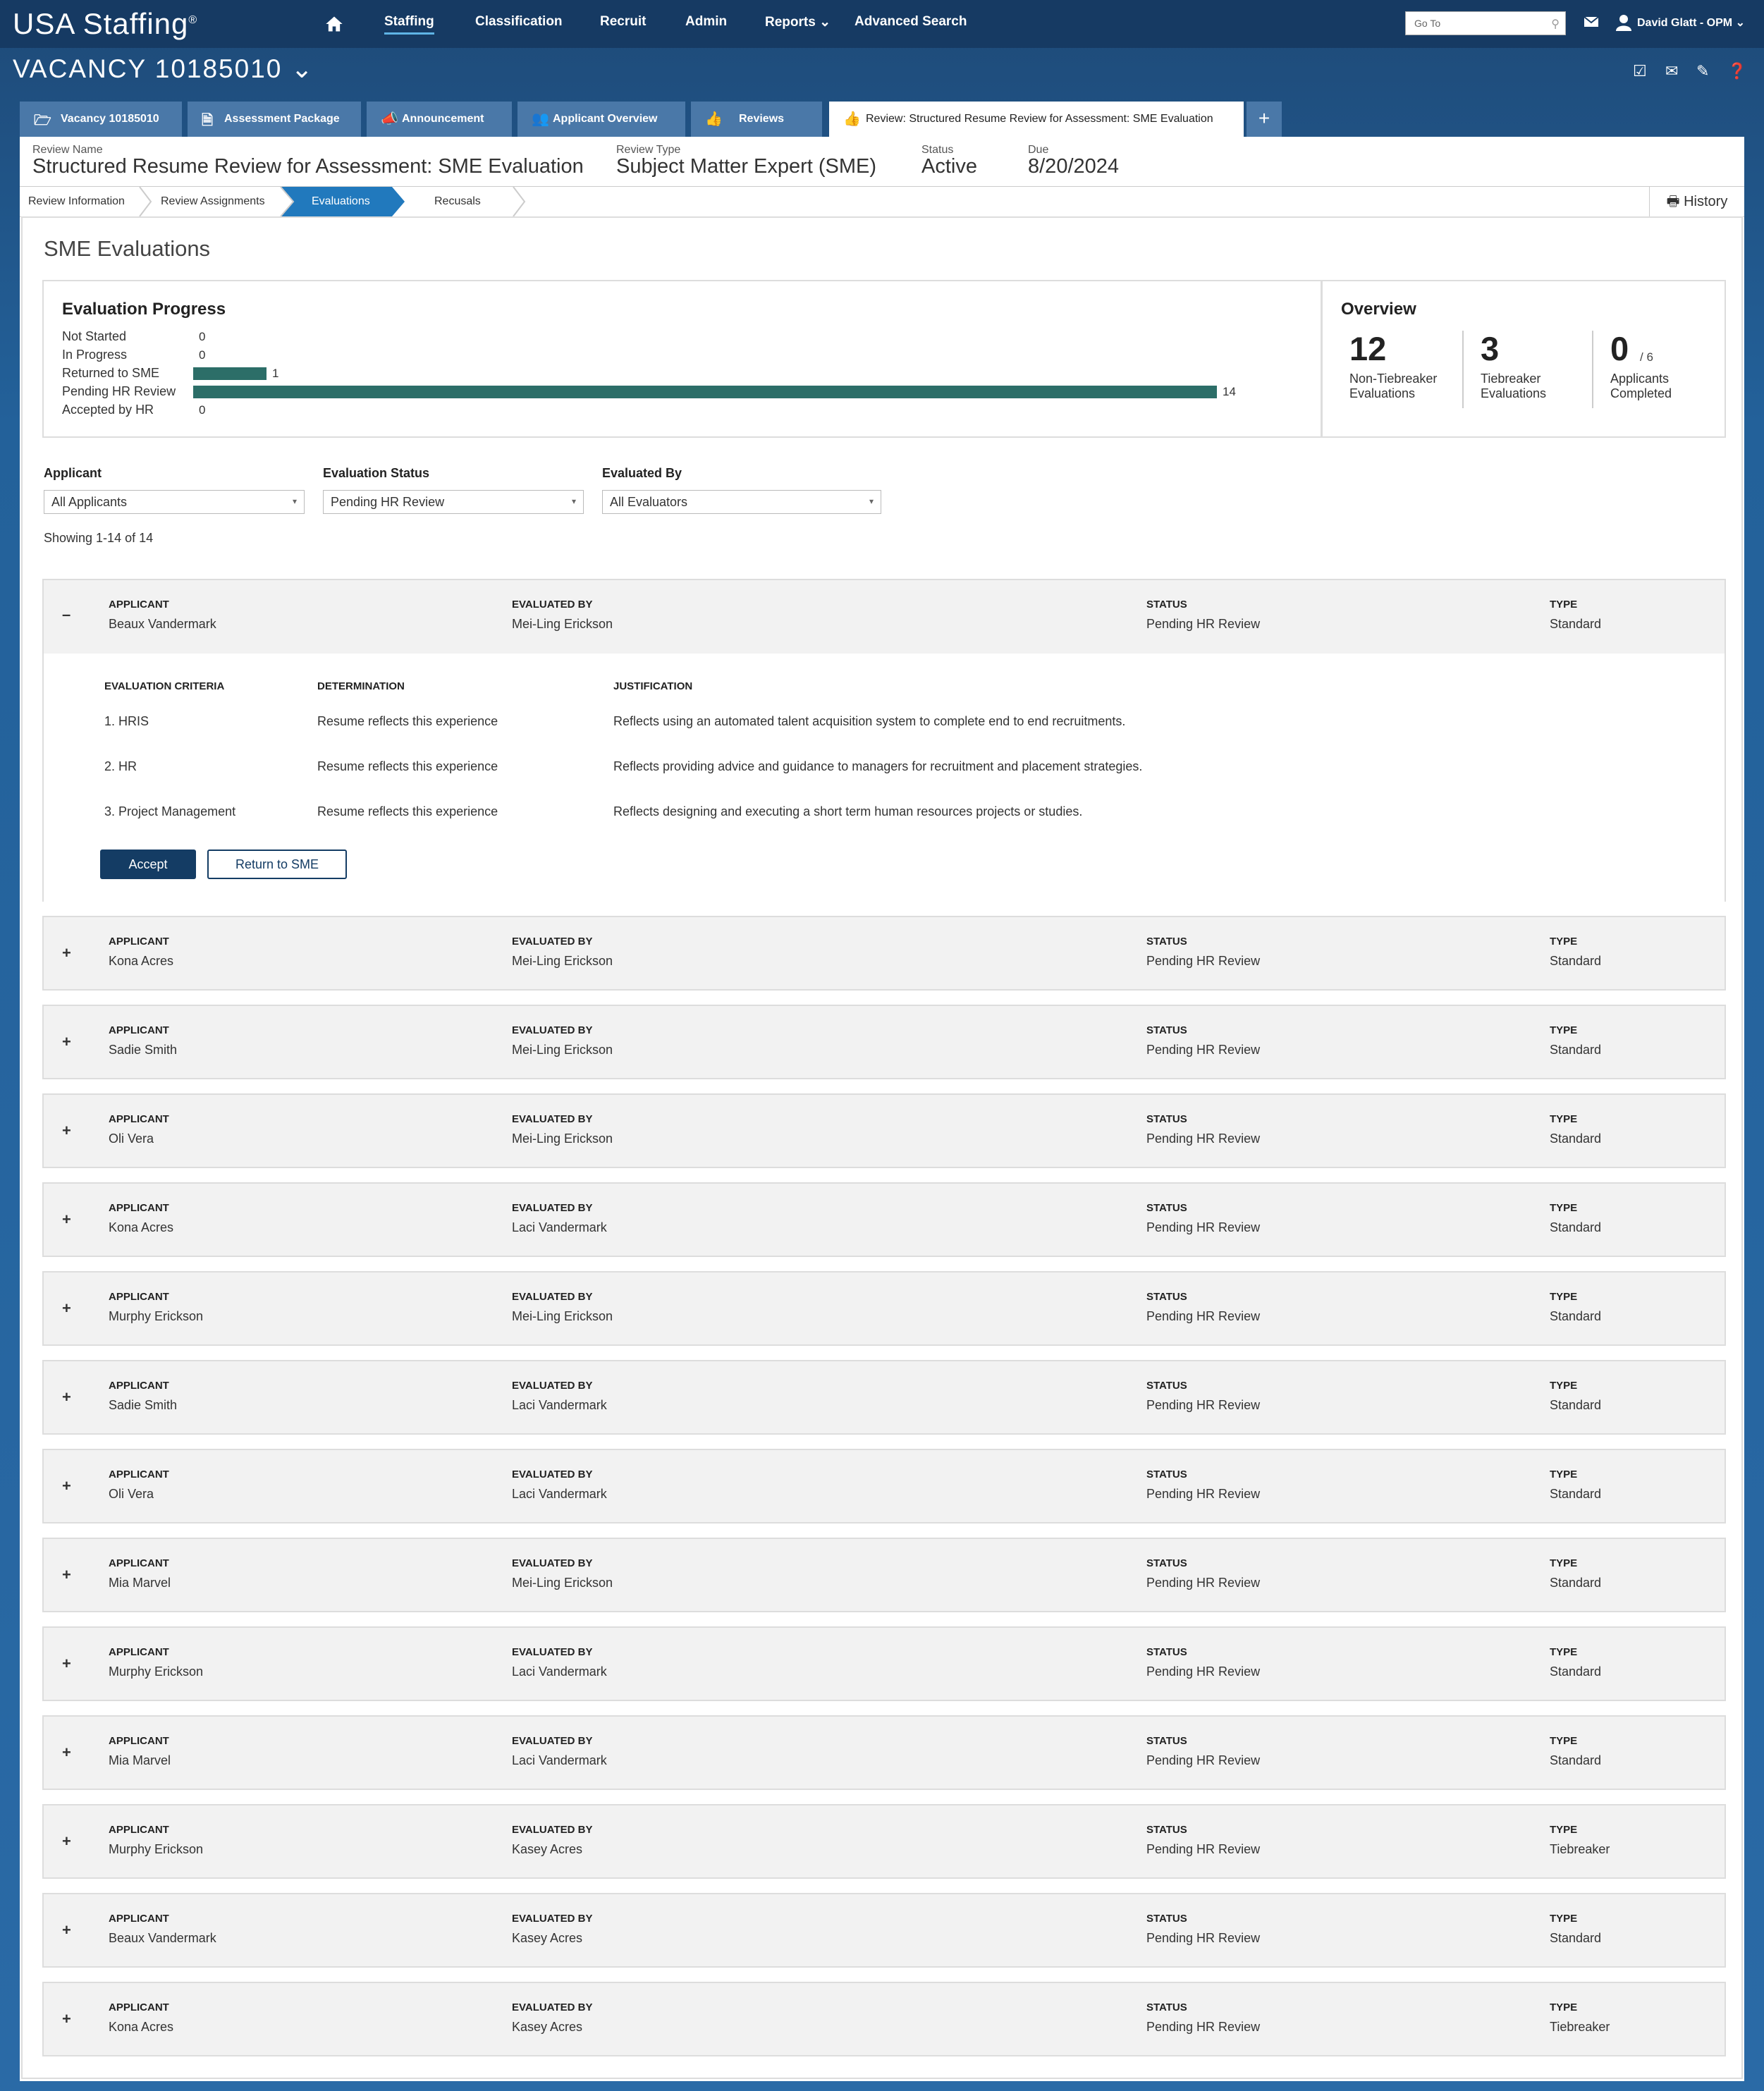 This screenshot has height=2091, width=1764. Describe the element at coordinates (453, 502) in the screenshot. I see `status-filter-select: Pending HR Review ▾` at that location.